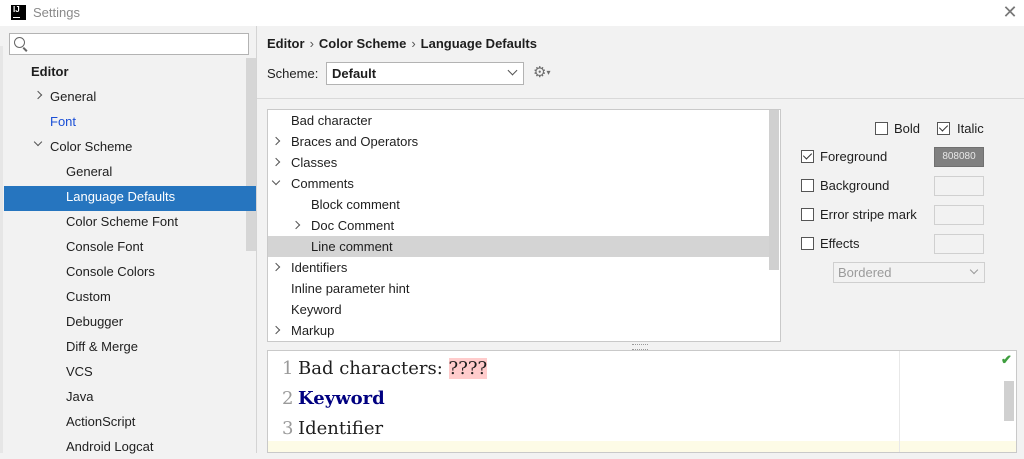 The width and height of the screenshot is (1024, 459). Describe the element at coordinates (854, 156) in the screenshot. I see `foreground-label: Foreground` at that location.